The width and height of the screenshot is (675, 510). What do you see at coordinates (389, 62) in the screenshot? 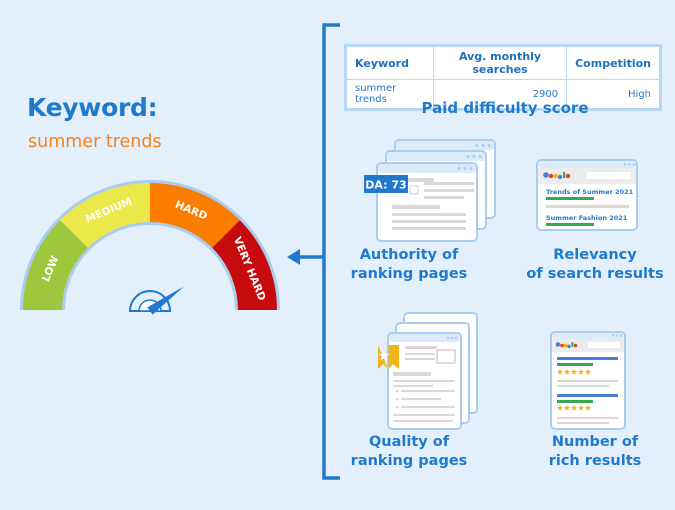
I see `header-keyword: Keyword` at bounding box center [389, 62].